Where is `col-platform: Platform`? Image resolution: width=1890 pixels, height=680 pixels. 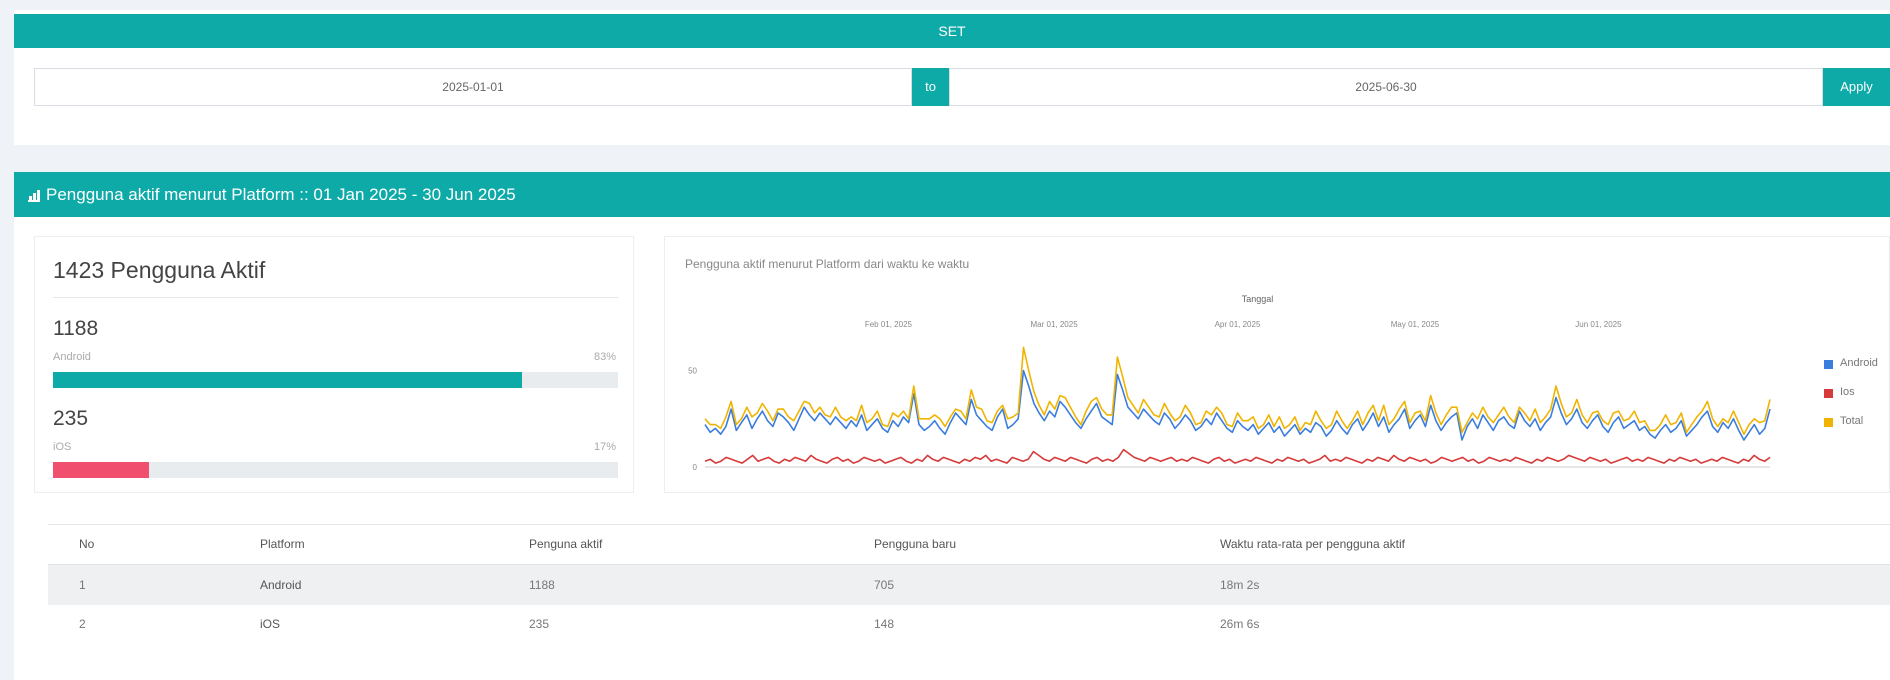
col-platform: Platform is located at coordinates (282, 544).